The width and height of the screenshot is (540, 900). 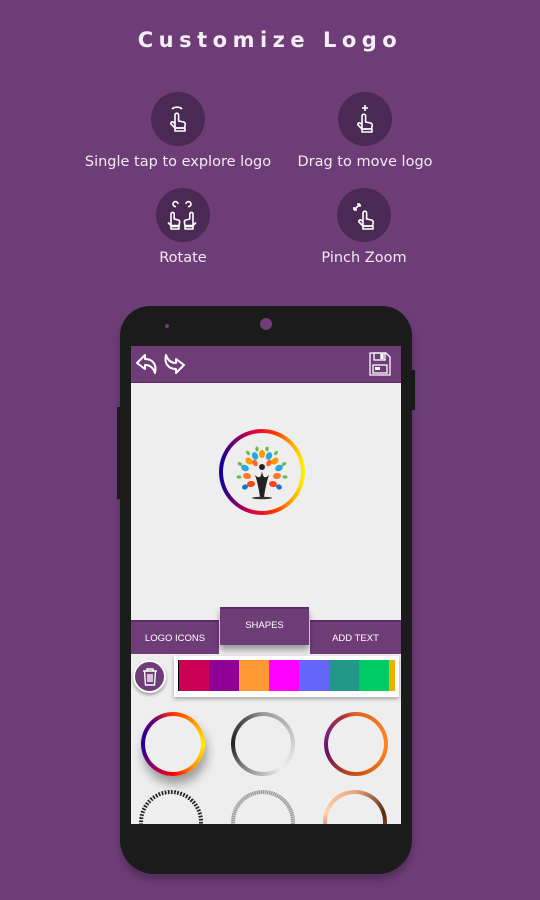 I want to click on delete-button, so click(x=149, y=676).